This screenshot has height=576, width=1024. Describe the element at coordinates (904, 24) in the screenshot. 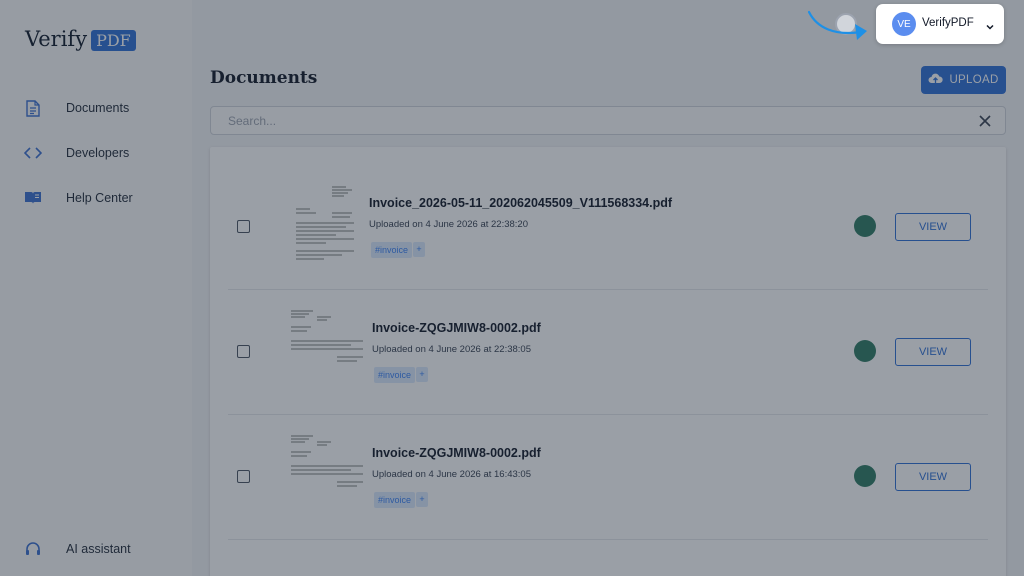

I see `avatar: VE` at that location.